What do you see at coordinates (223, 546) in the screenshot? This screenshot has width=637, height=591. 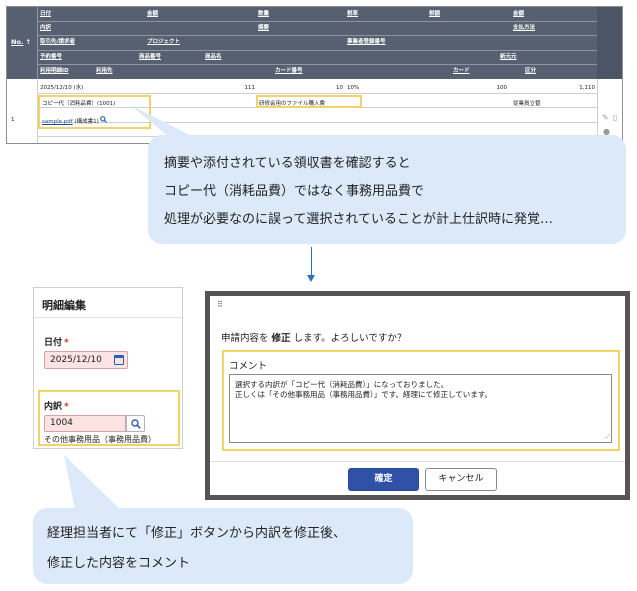 I see `callout-bottom: 経理担当者にて「修正」ボタンから内訳を修正後、 修正した内容をコメント` at bounding box center [223, 546].